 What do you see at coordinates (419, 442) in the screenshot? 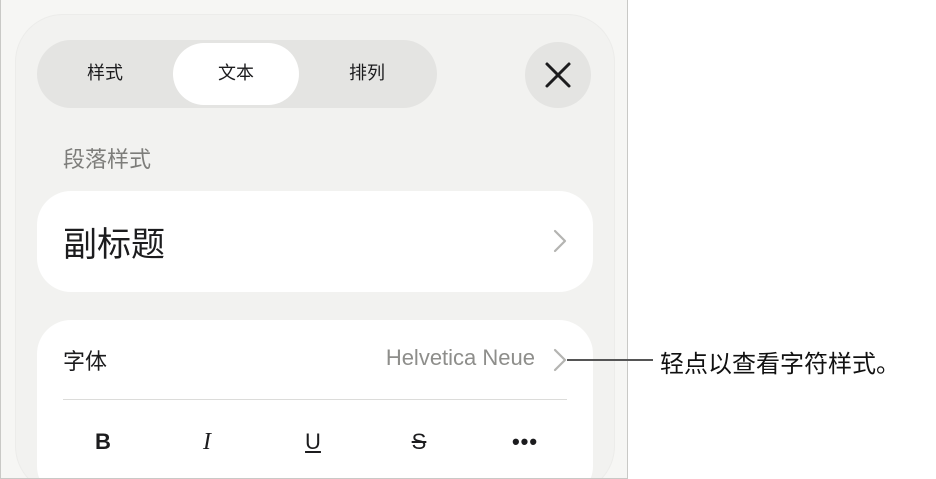
I see `strikethrough-button: S` at bounding box center [419, 442].